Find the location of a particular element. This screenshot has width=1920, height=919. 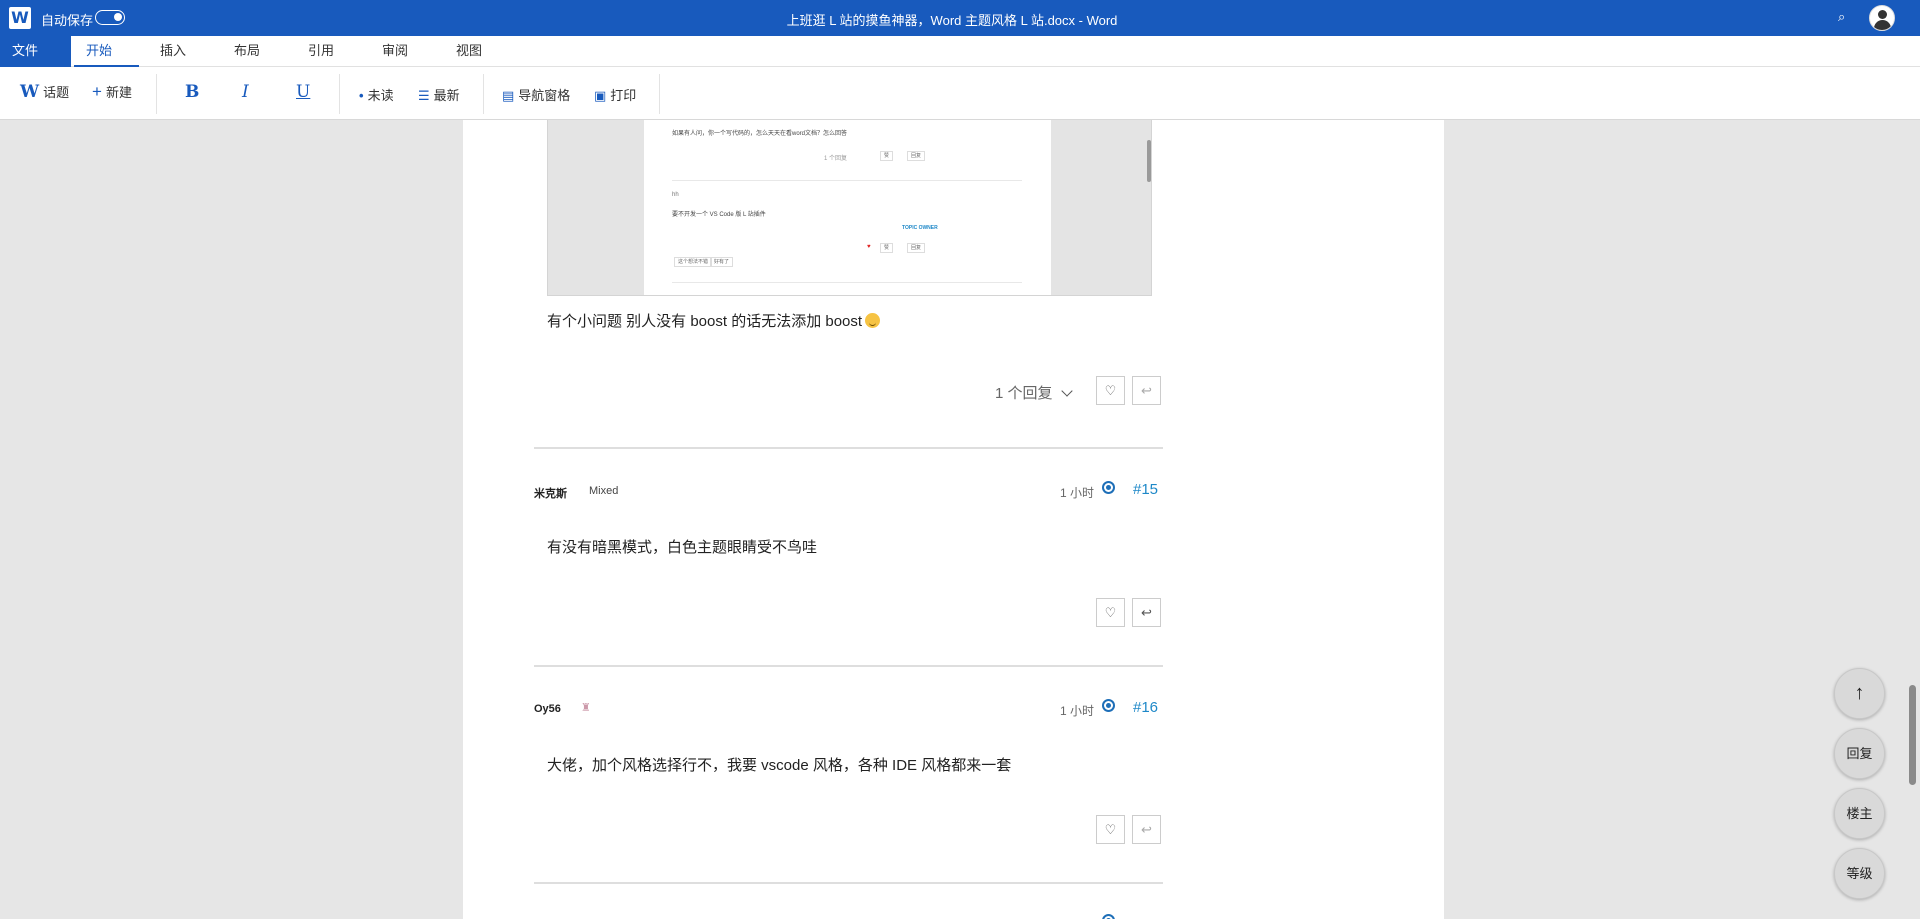

image-scroll-thumb is located at coordinates (1149, 161).